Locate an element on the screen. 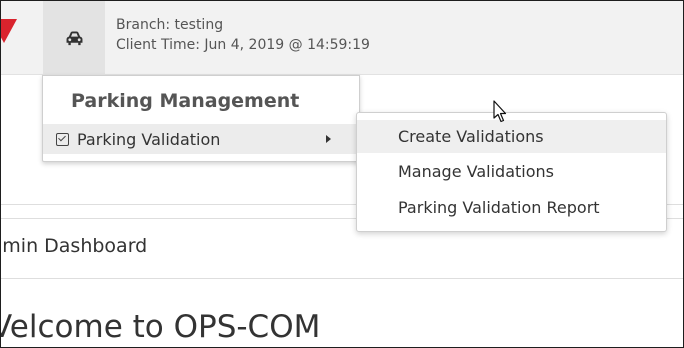 Image resolution: width=684 pixels, height=348 pixels. welcome-heading: Velcome to OPS-COM is located at coordinates (160, 327).